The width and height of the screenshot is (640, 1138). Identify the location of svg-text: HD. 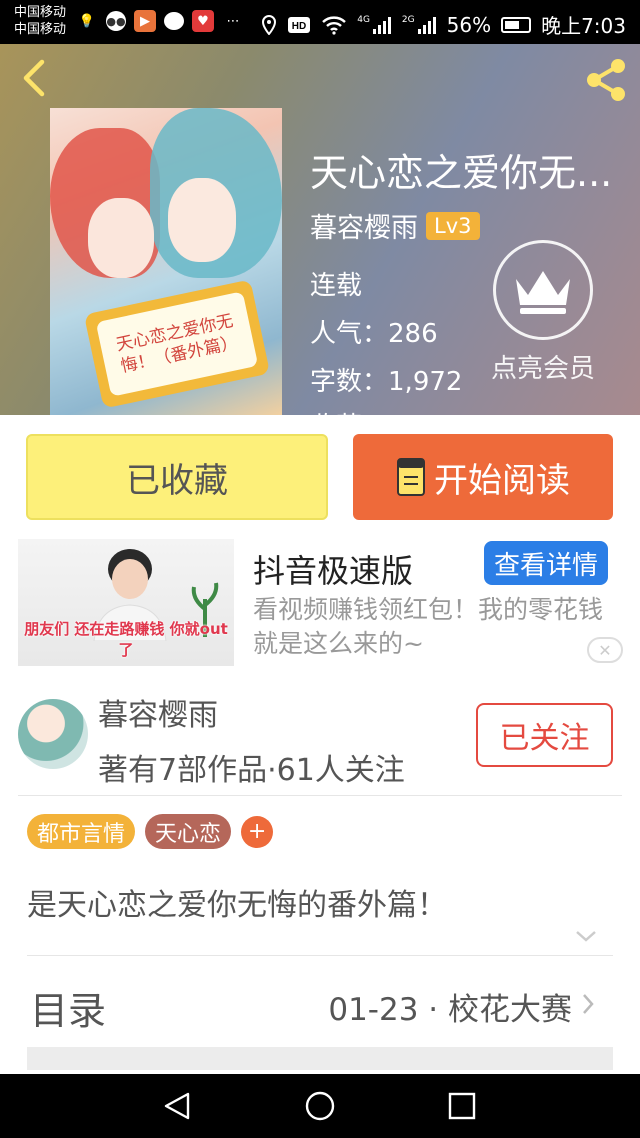
(299, 26).